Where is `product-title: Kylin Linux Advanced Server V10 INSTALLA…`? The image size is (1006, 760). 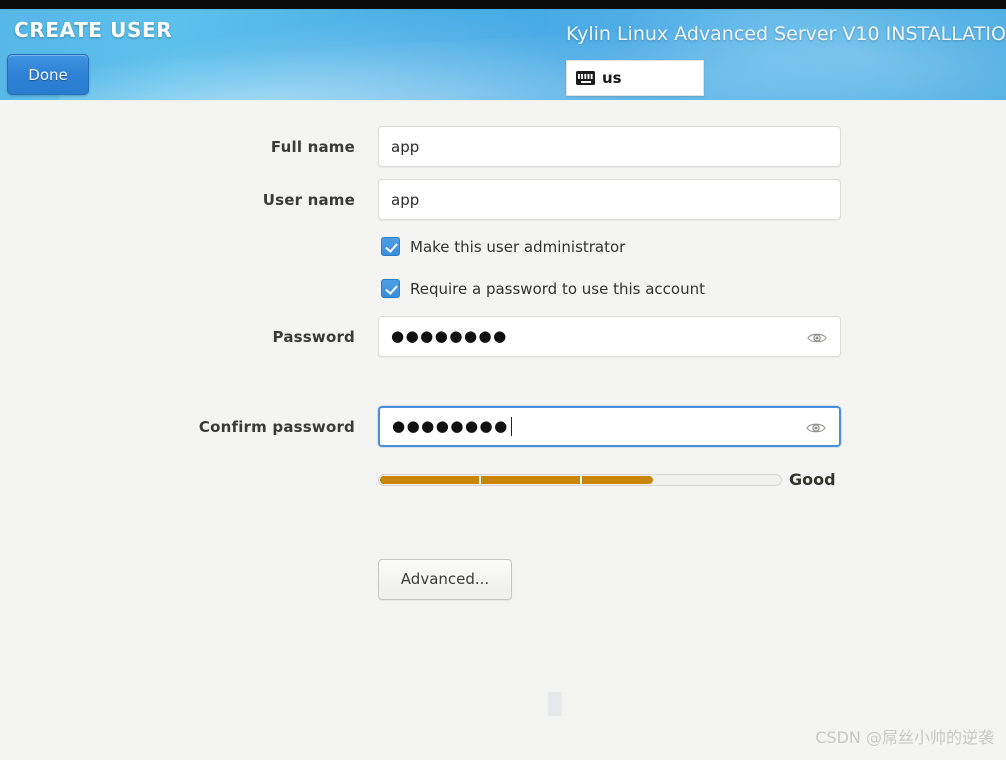
product-title: Kylin Linux Advanced Server V10 INSTALLA… is located at coordinates (786, 34).